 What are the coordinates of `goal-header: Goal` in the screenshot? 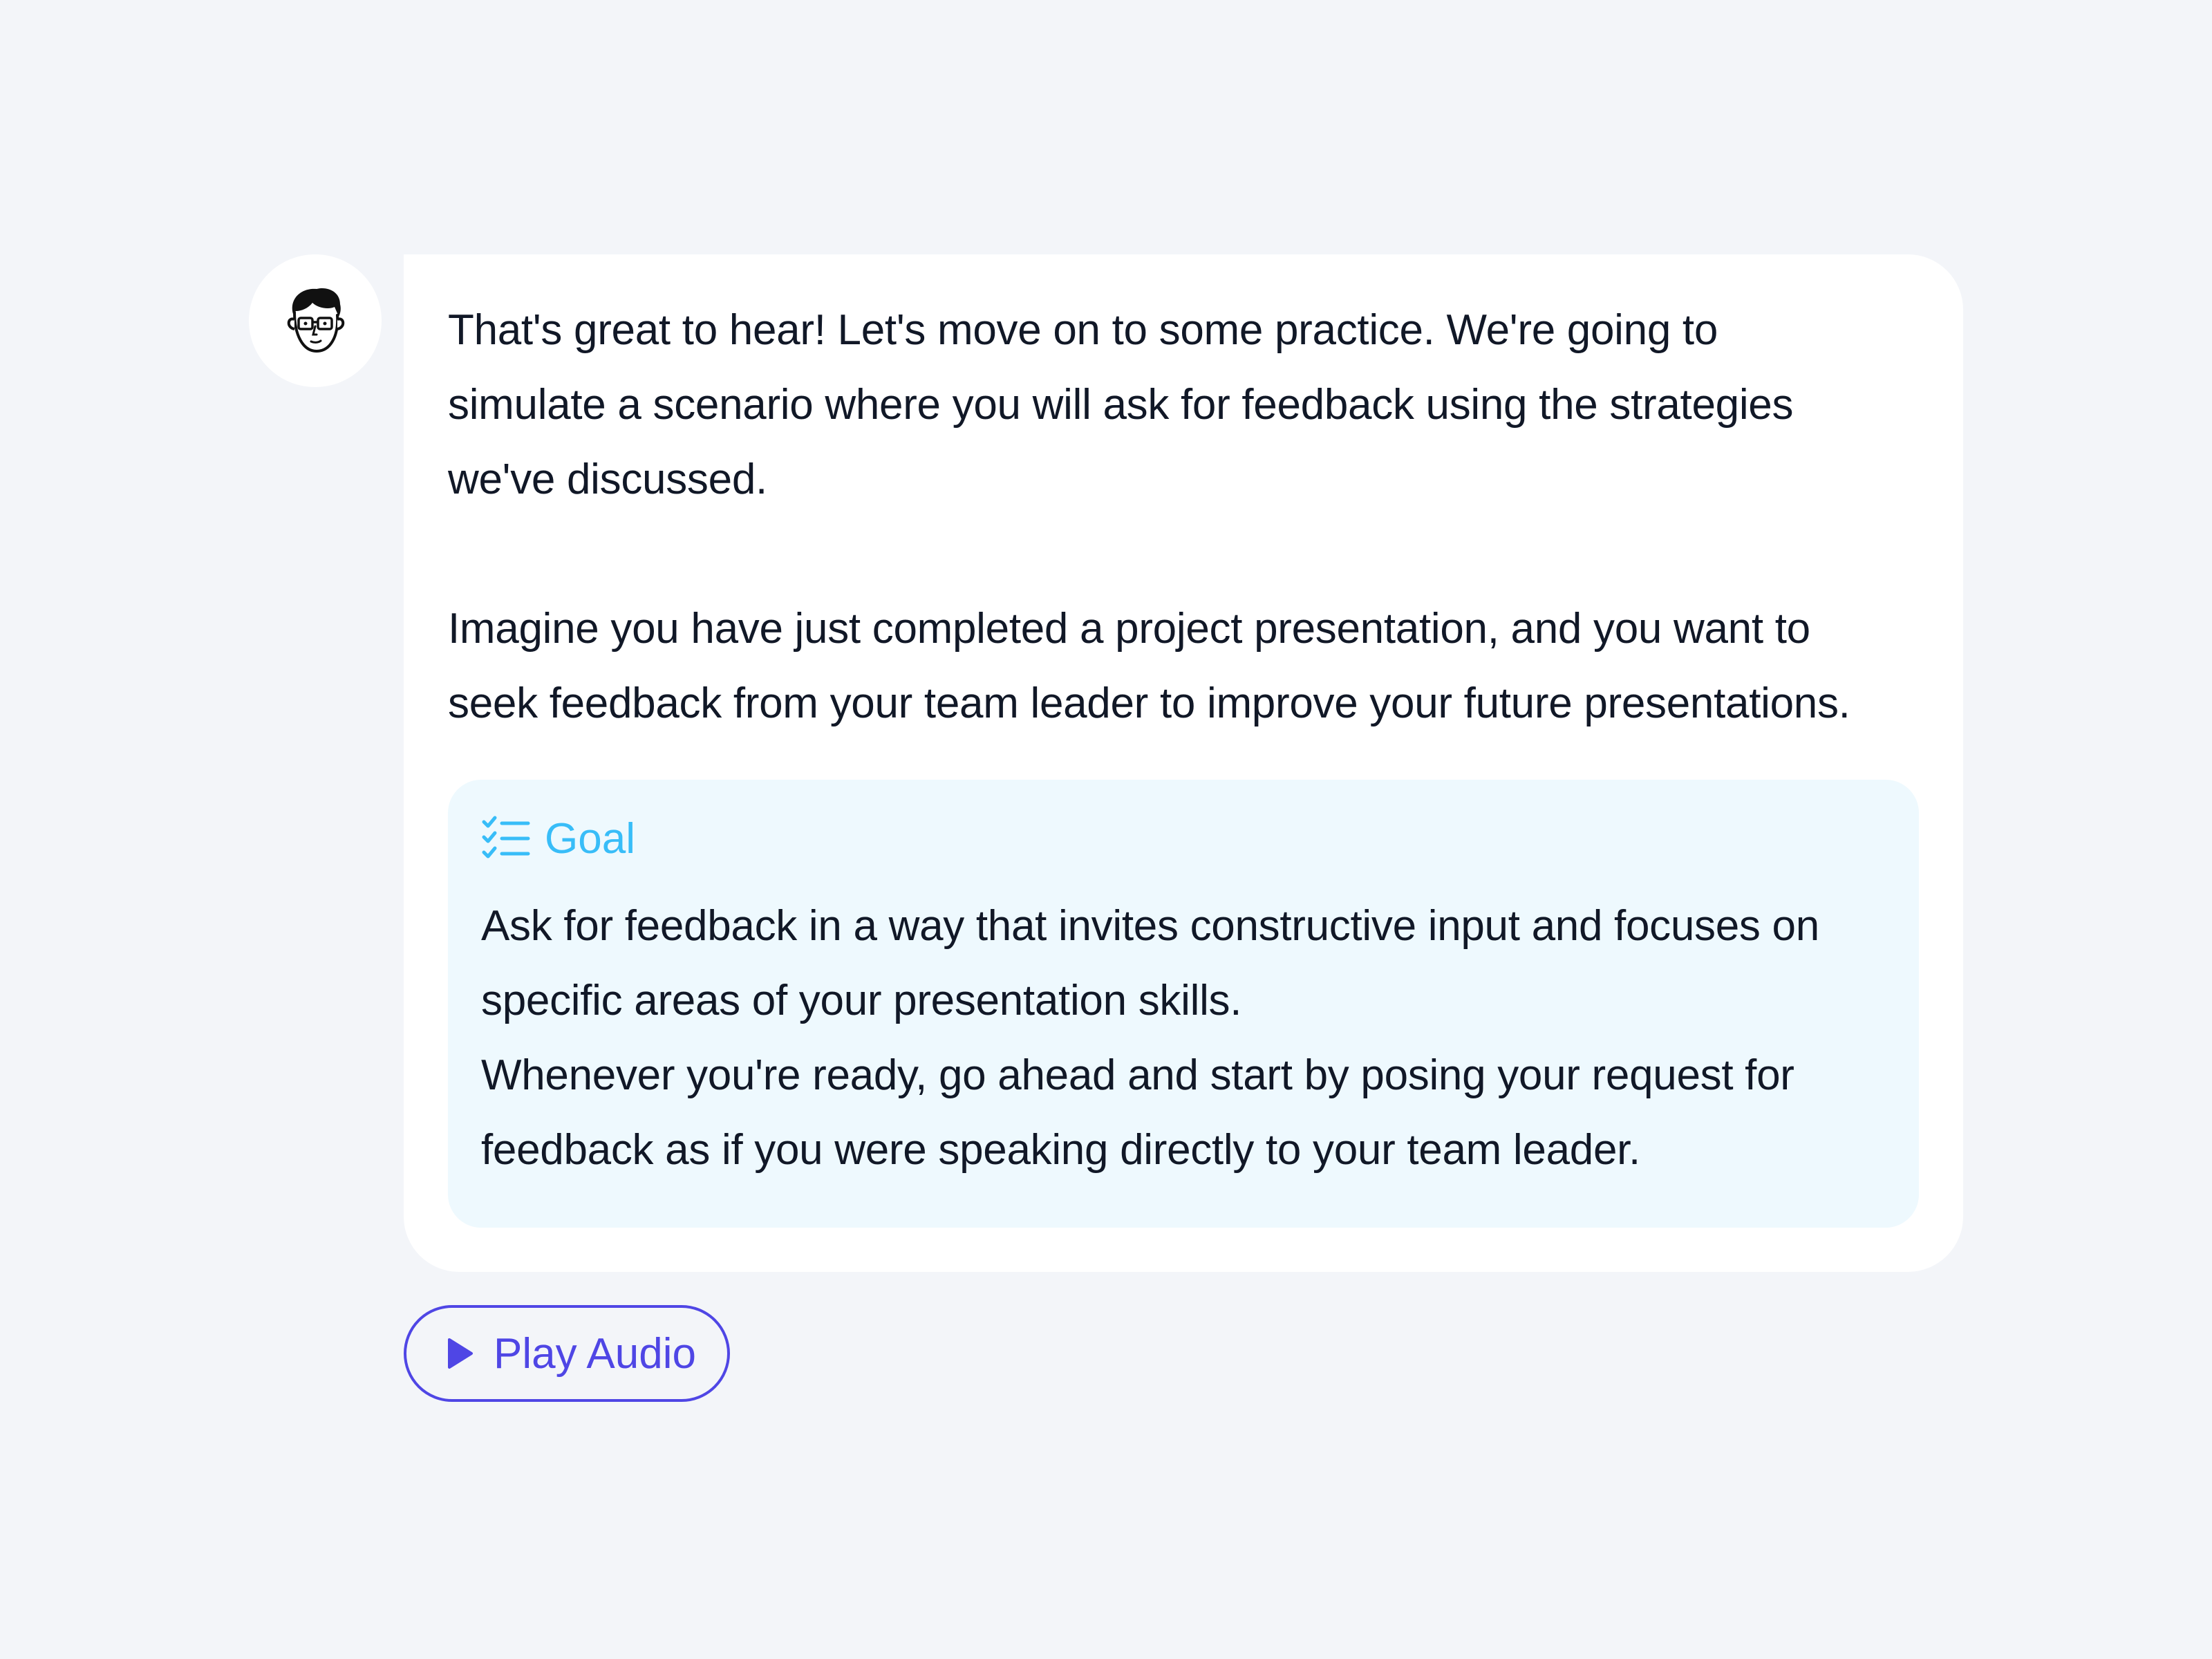 It's located at (1183, 838).